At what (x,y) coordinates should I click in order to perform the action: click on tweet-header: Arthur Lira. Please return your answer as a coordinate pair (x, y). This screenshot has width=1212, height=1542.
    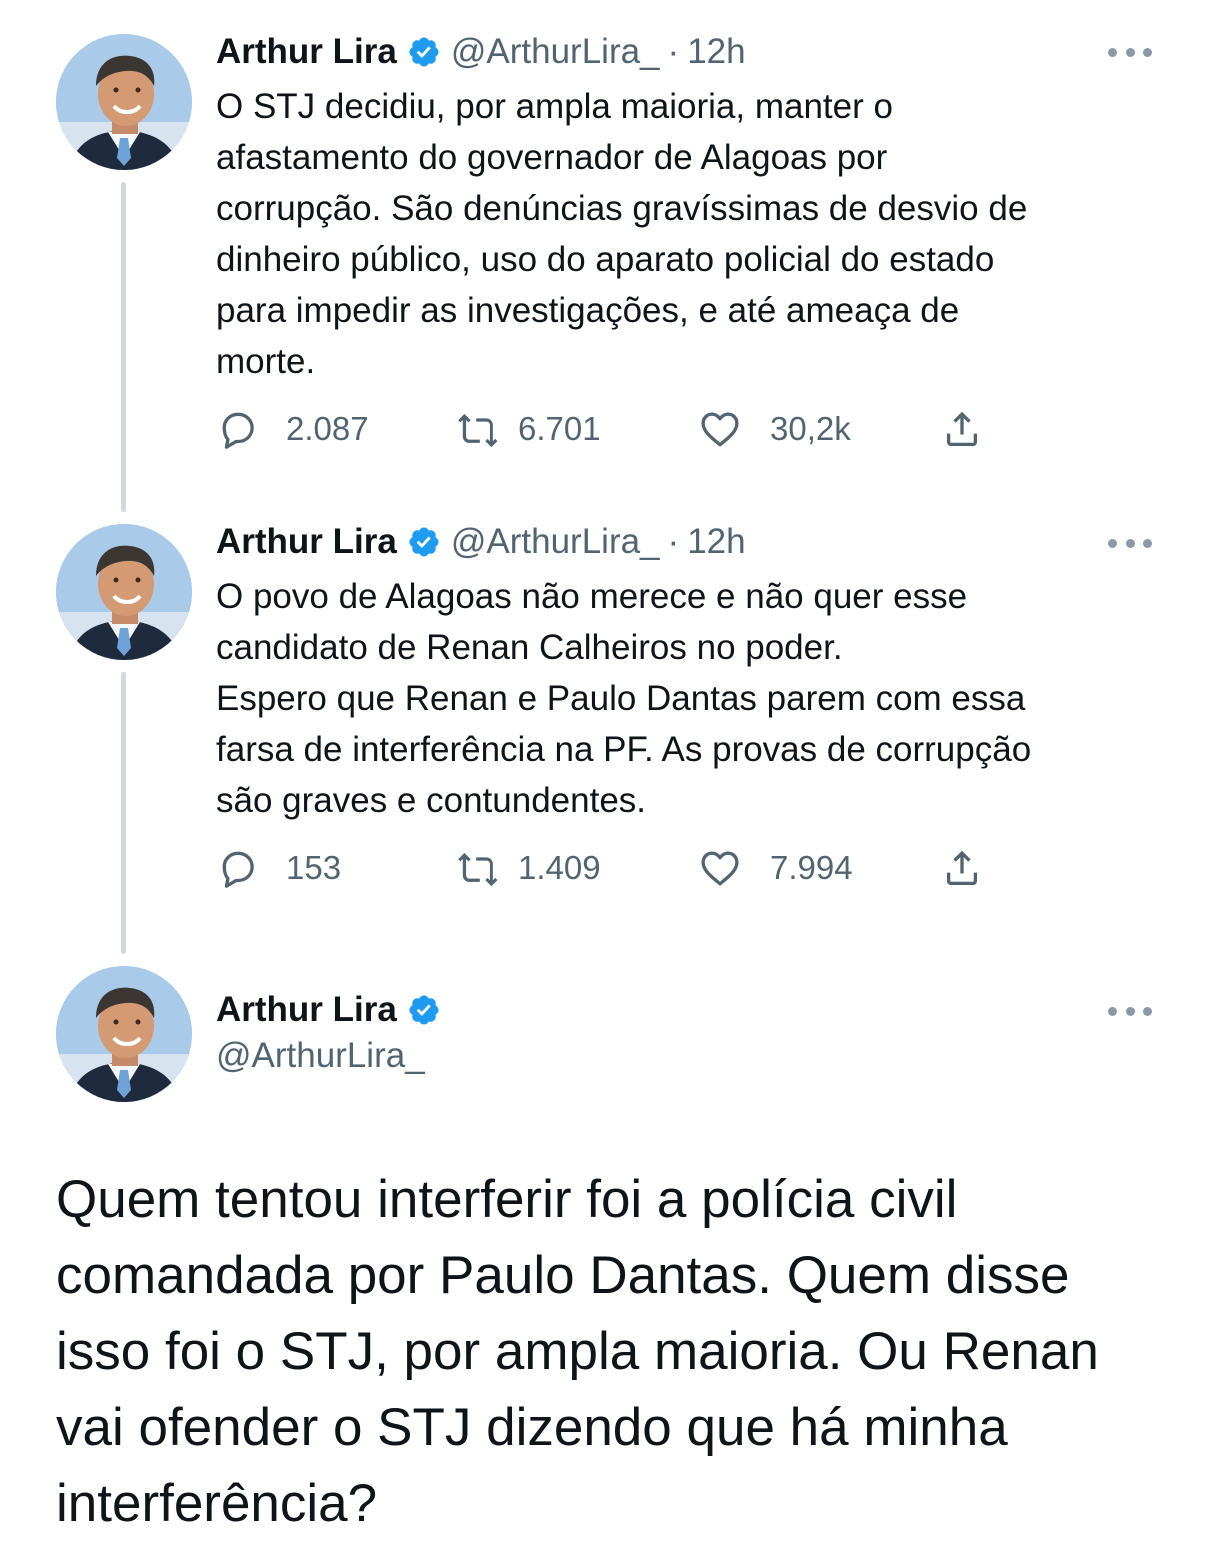
    Looking at the image, I should click on (333, 1010).